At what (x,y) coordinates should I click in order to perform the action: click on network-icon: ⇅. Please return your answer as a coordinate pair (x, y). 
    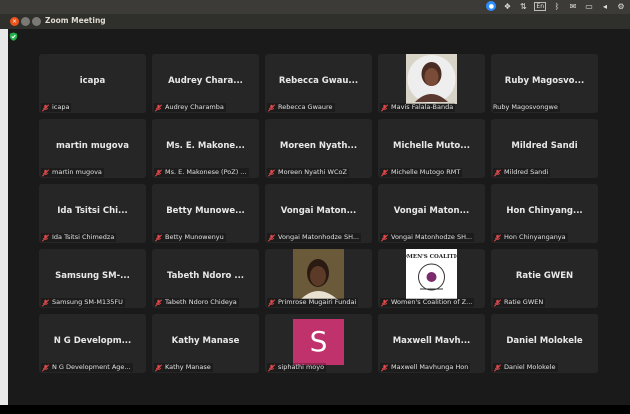
    Looking at the image, I should click on (523, 6).